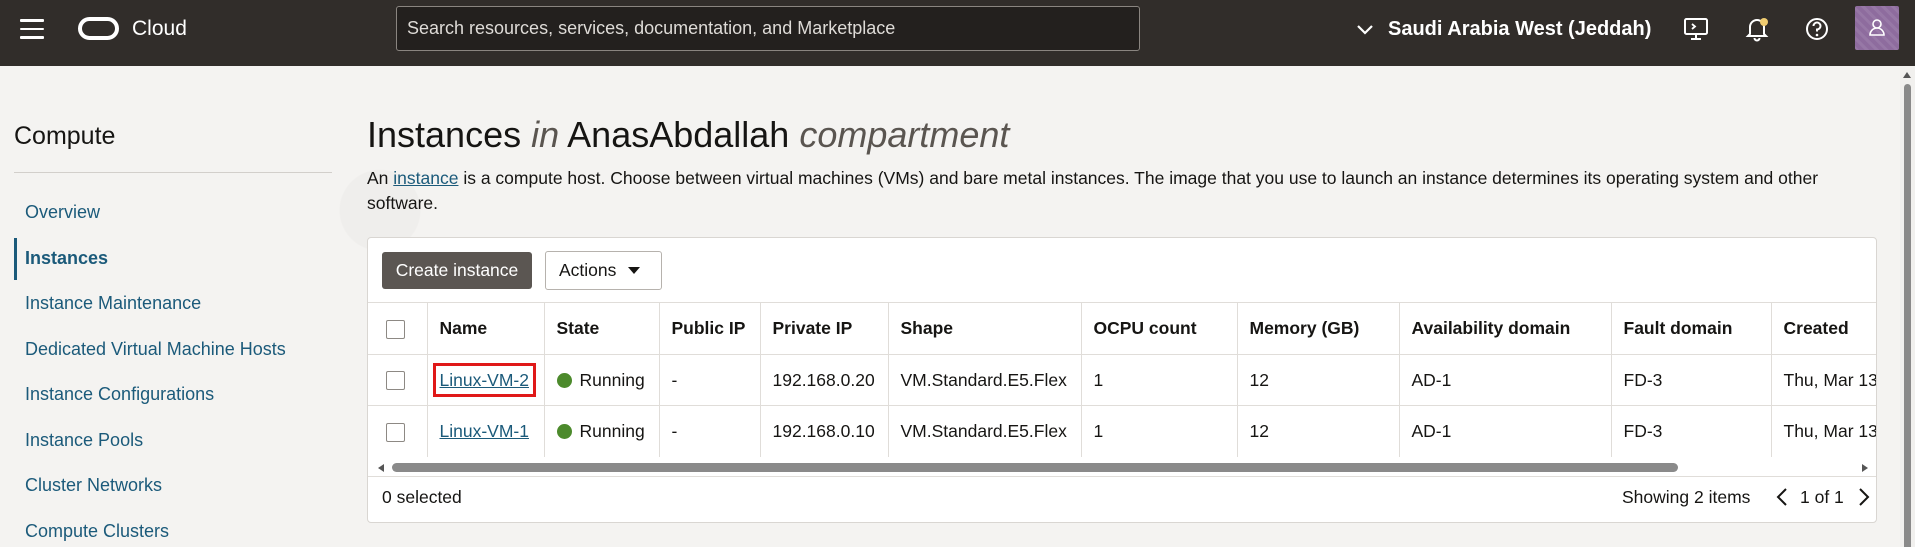 The width and height of the screenshot is (1915, 547). I want to click on select-all-checkbox, so click(395, 329).